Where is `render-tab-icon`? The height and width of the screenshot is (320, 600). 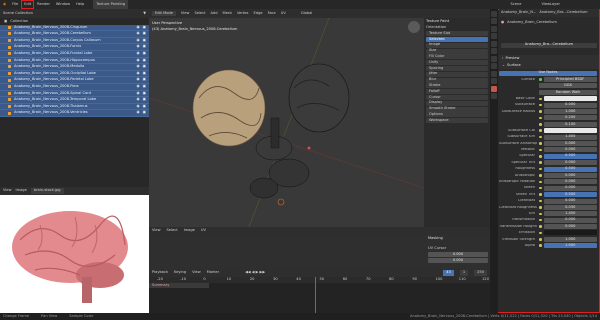
render-tab-icon is located at coordinates (494, 21).